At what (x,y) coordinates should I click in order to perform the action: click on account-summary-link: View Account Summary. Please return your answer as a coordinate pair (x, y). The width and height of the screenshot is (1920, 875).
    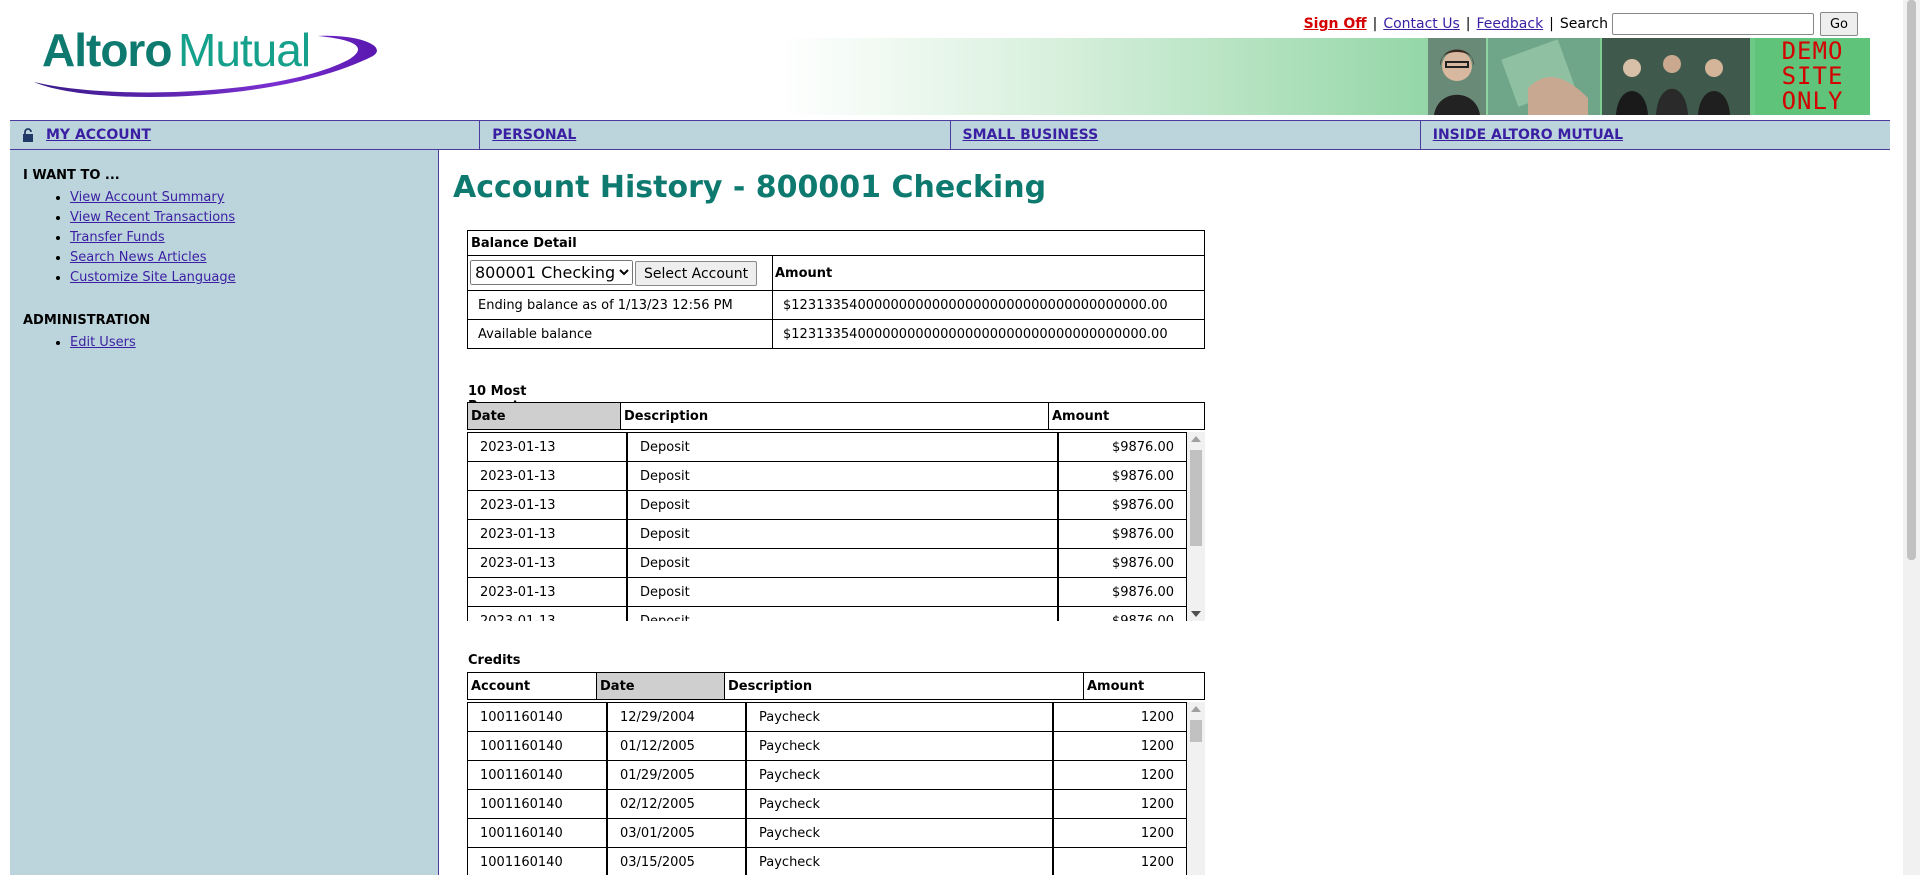
    Looking at the image, I should click on (147, 197).